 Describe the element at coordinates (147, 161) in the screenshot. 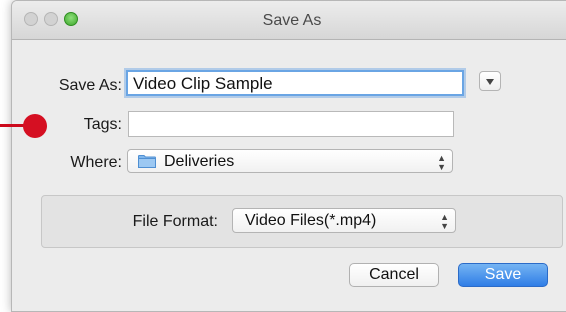

I see `folder-icon` at that location.